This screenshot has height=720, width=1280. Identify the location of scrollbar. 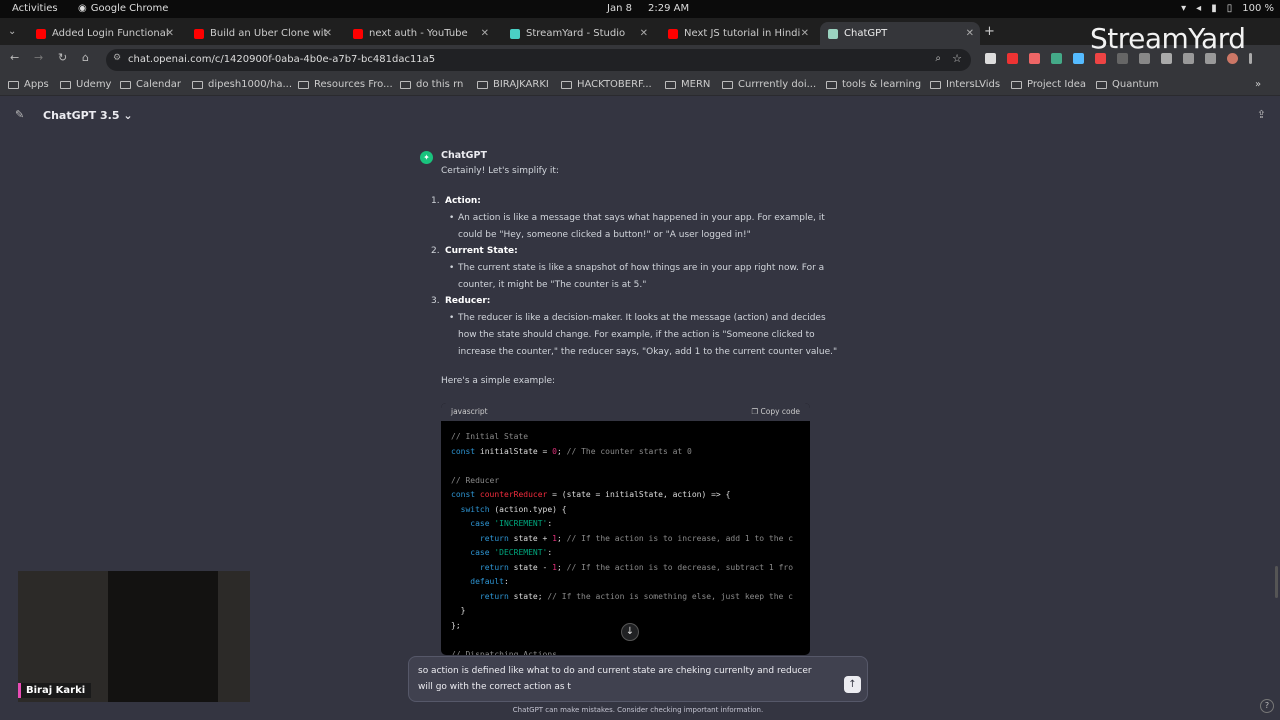
(1276, 582).